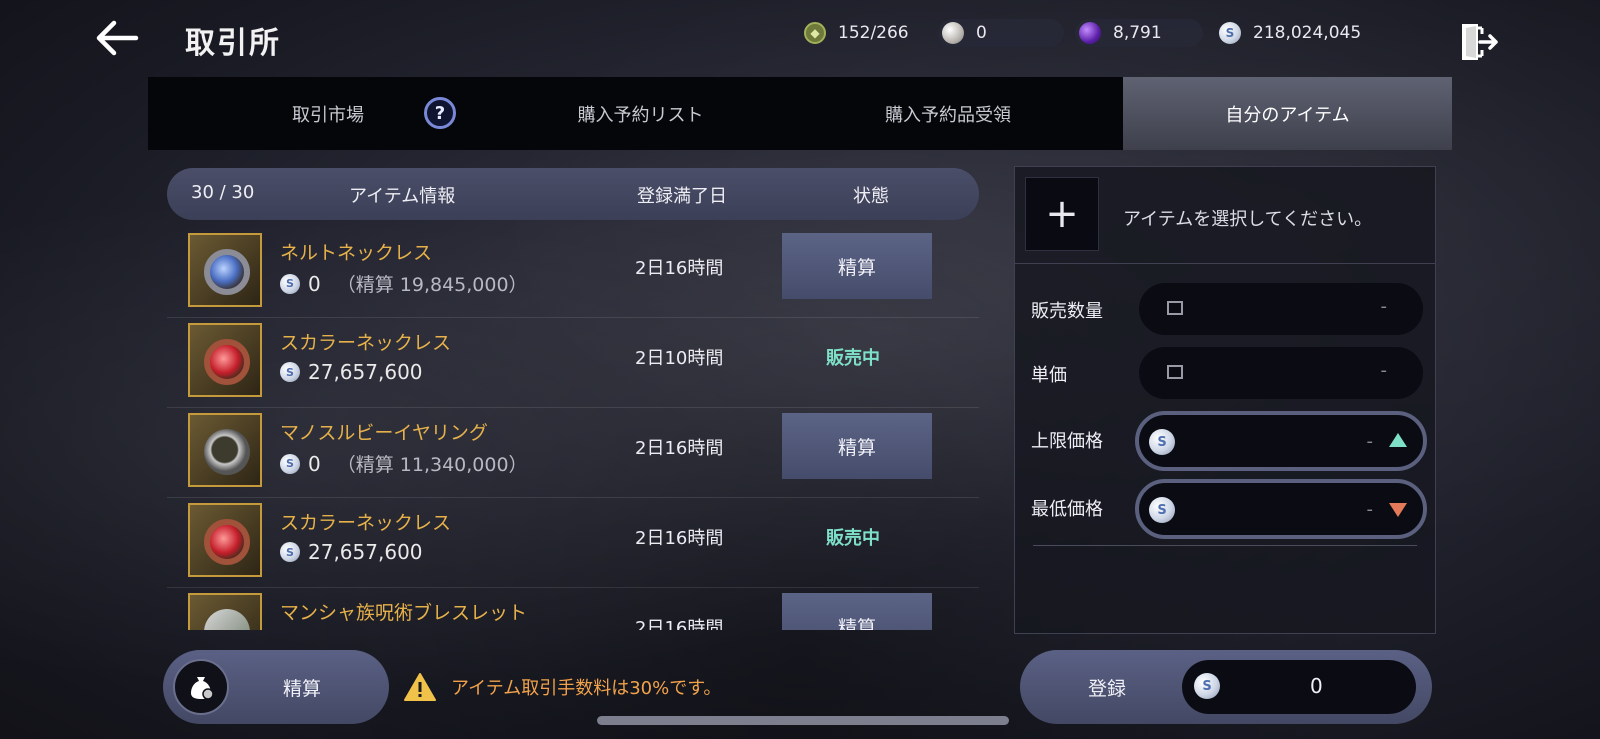  I want to click on tab-bar: 取引市場 ? 購入予約リスト 購入予約品受領 自分のアイテム, so click(800, 113).